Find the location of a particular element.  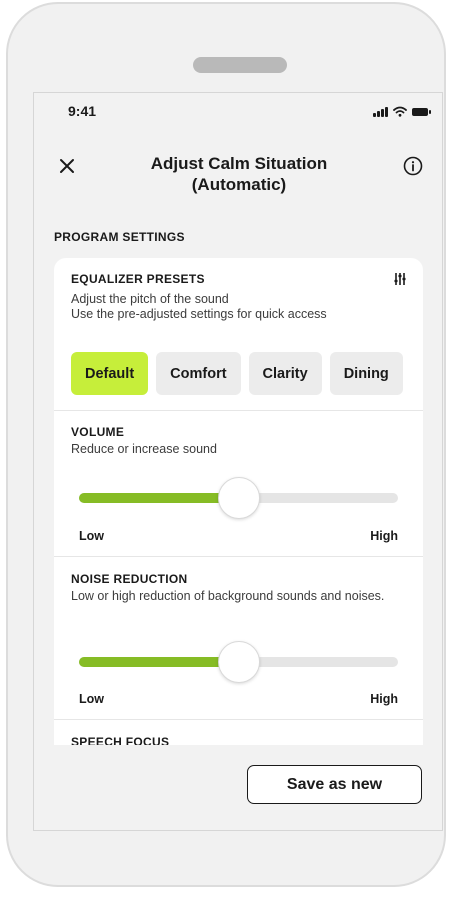

save-as-new-button: Save as new is located at coordinates (334, 784).